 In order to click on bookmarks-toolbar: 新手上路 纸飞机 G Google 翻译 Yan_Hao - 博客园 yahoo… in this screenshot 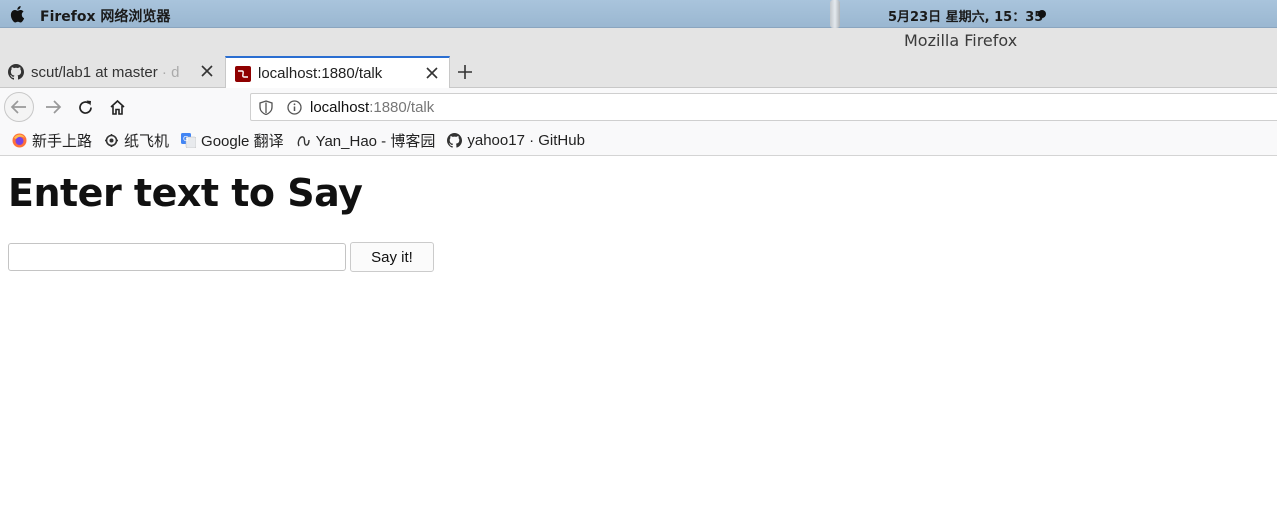, I will do `click(638, 141)`.